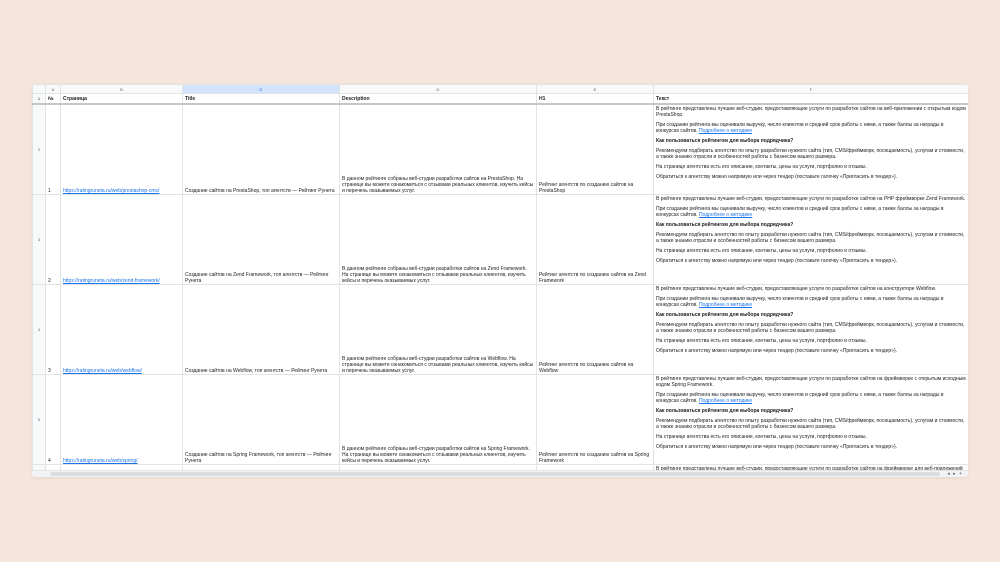 The image size is (1000, 562). What do you see at coordinates (261, 89) in the screenshot?
I see `column-header-c: C` at bounding box center [261, 89].